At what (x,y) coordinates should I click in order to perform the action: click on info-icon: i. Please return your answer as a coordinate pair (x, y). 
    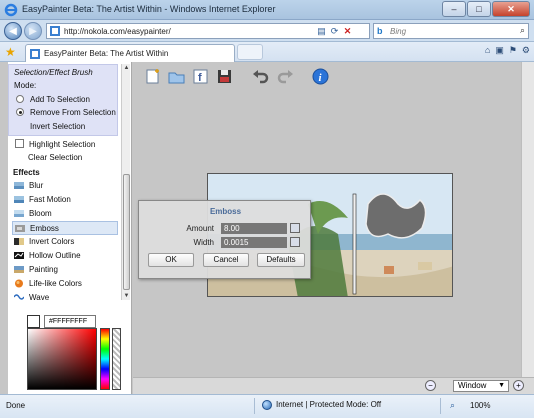
    Looking at the image, I should click on (320, 76).